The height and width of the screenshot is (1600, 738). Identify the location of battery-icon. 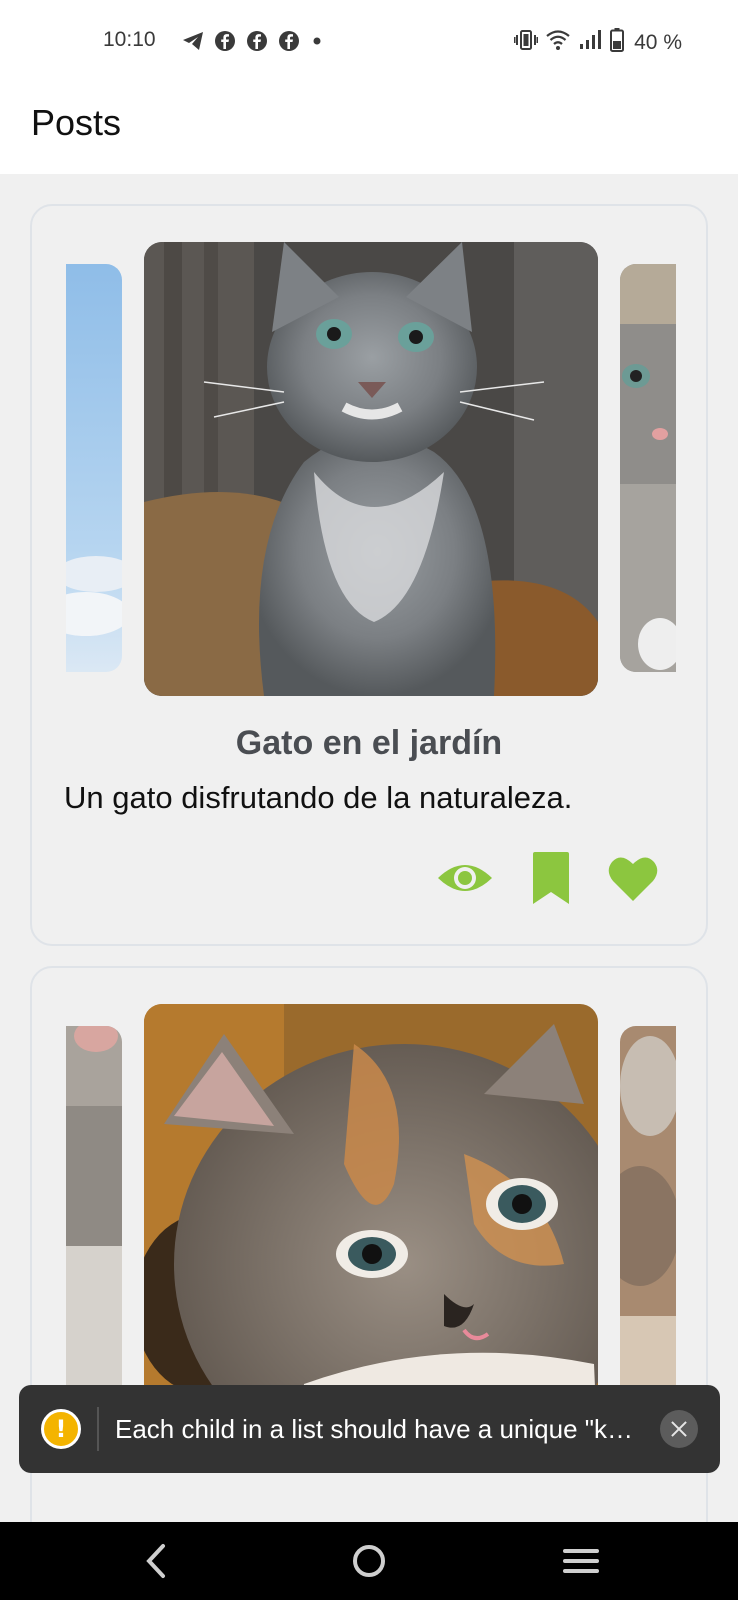
(617, 42).